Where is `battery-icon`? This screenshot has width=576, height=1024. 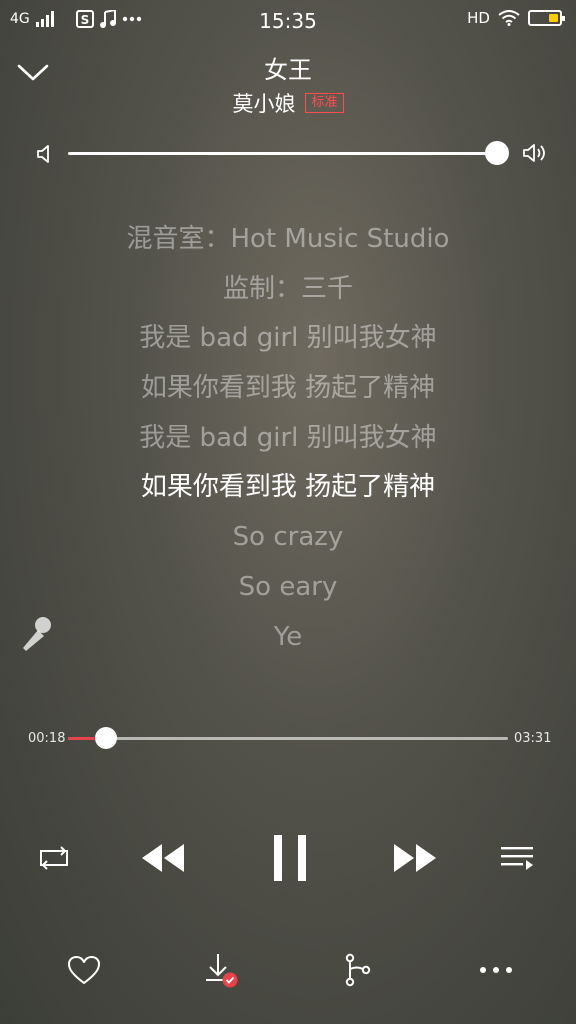 battery-icon is located at coordinates (546, 18).